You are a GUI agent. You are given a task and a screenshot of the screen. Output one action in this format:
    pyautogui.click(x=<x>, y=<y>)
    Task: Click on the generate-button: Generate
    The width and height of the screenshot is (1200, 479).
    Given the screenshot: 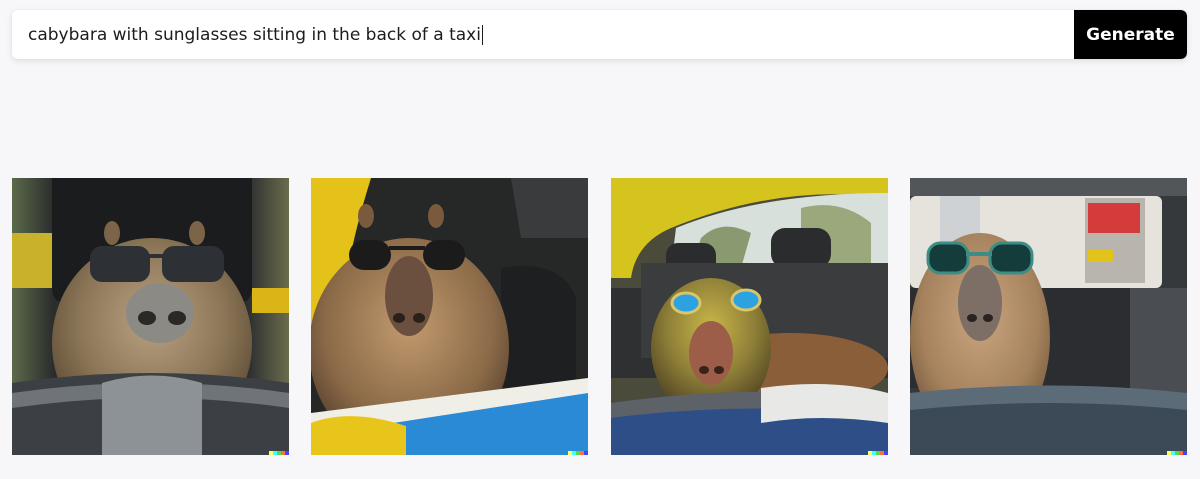 What is the action you would take?
    pyautogui.click(x=1130, y=34)
    